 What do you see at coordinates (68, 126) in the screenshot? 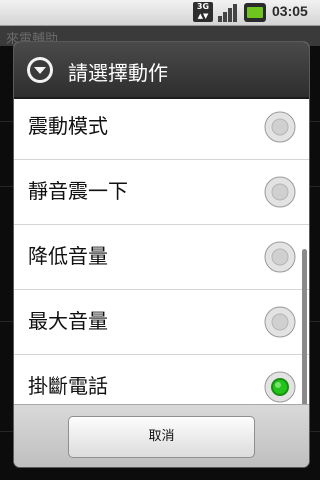
I see `option-label: 震動模式` at bounding box center [68, 126].